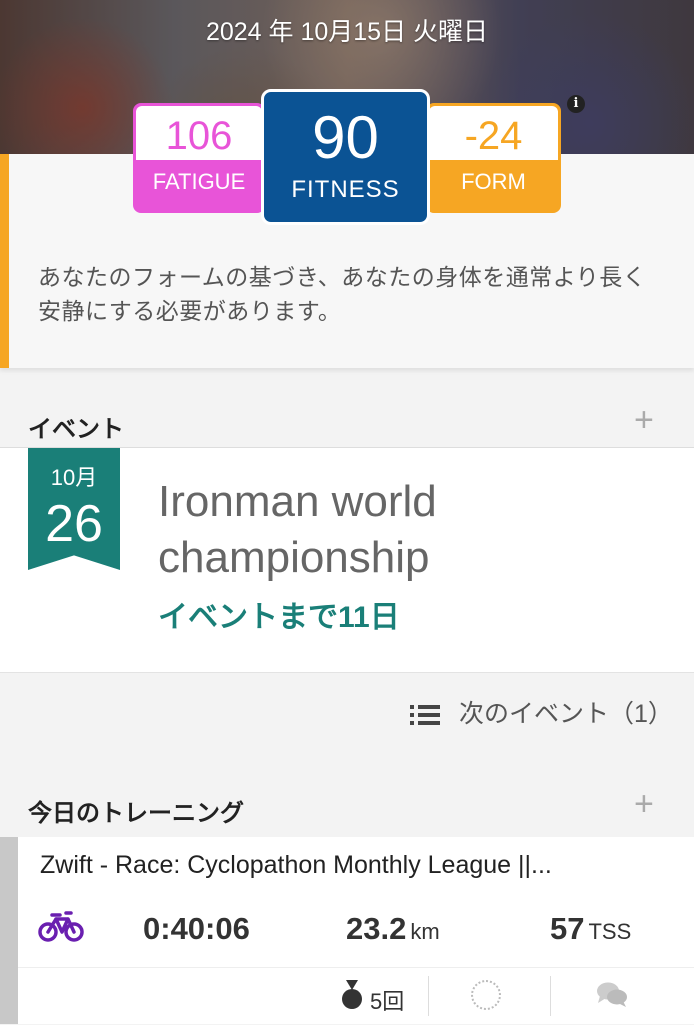 The image size is (694, 1025). What do you see at coordinates (347, 32) in the screenshot?
I see `current-date: 2024 年 10月15日 火曜日` at bounding box center [347, 32].